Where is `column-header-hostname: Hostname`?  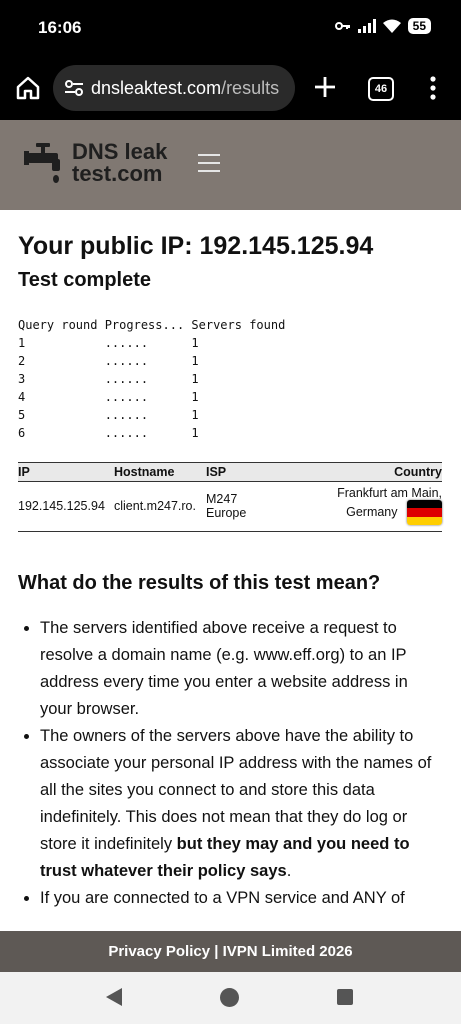
column-header-hostname: Hostname is located at coordinates (160, 472).